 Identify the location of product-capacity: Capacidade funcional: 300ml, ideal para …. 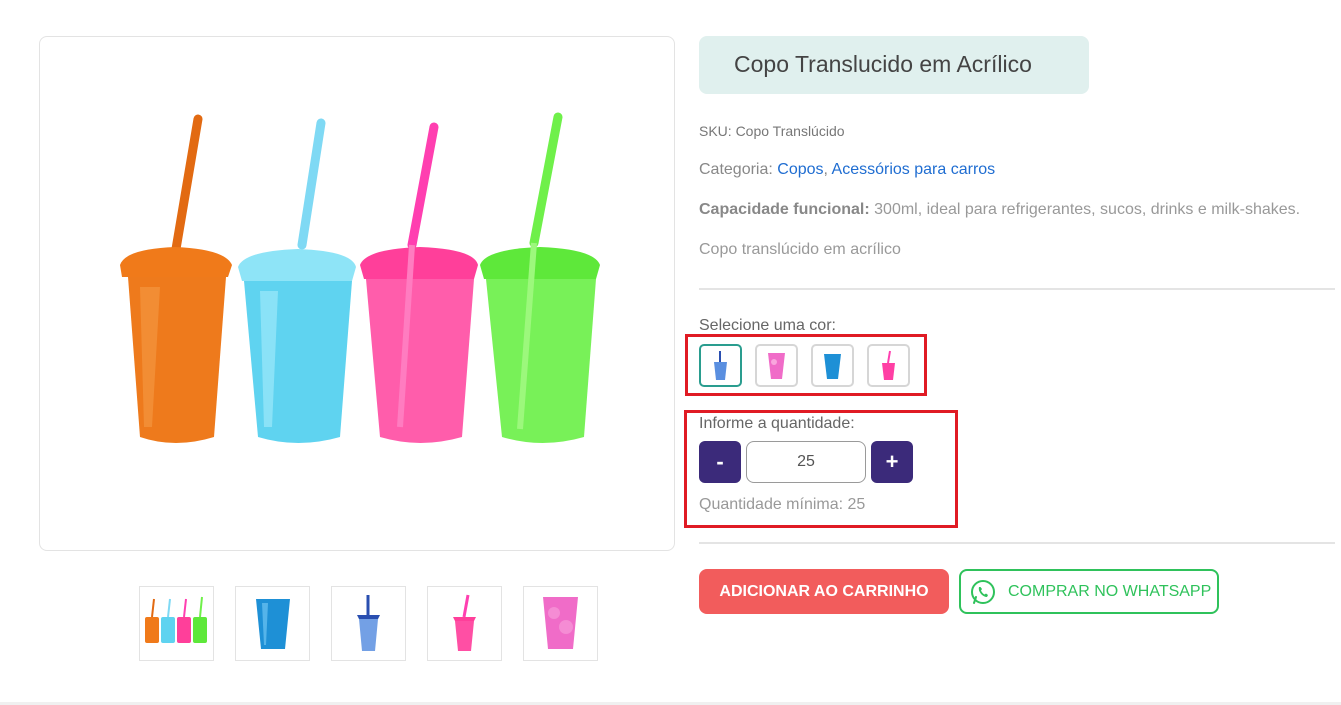
(999, 210).